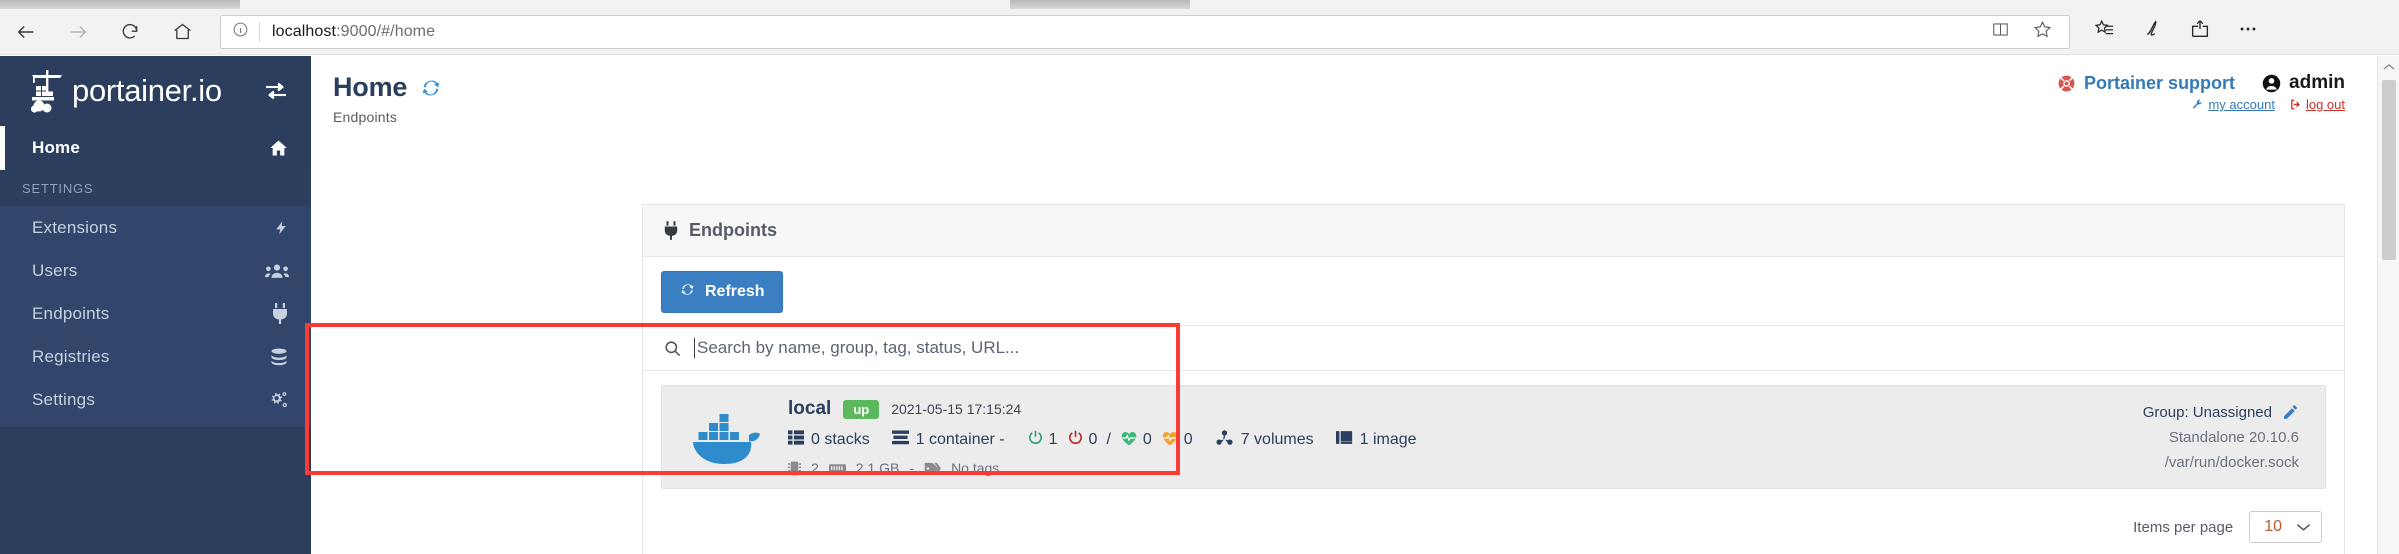 The width and height of the screenshot is (2399, 554). I want to click on my-account-label: my account, so click(2241, 104).